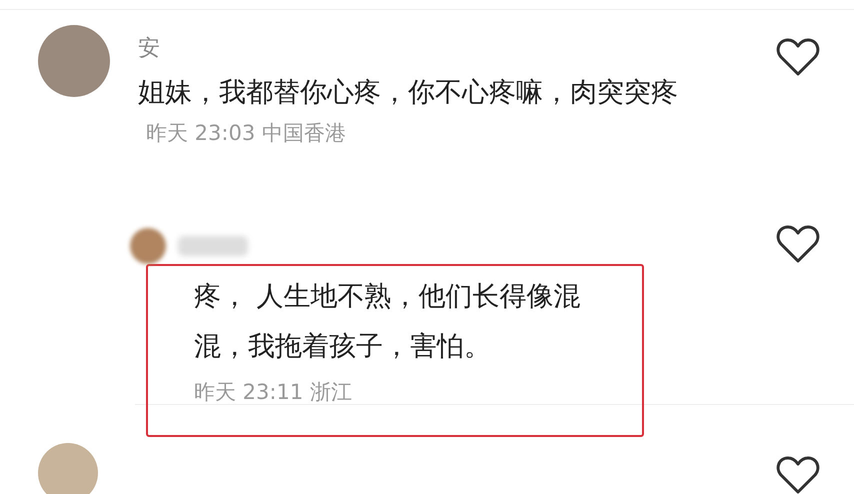  What do you see at coordinates (246, 133) in the screenshot?
I see `comment-meta: 昨天 23:03 中国香港` at bounding box center [246, 133].